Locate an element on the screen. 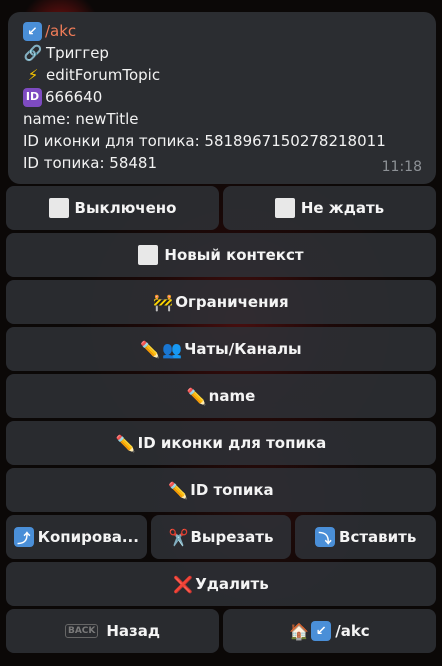  name-label: name is located at coordinates (232, 396).